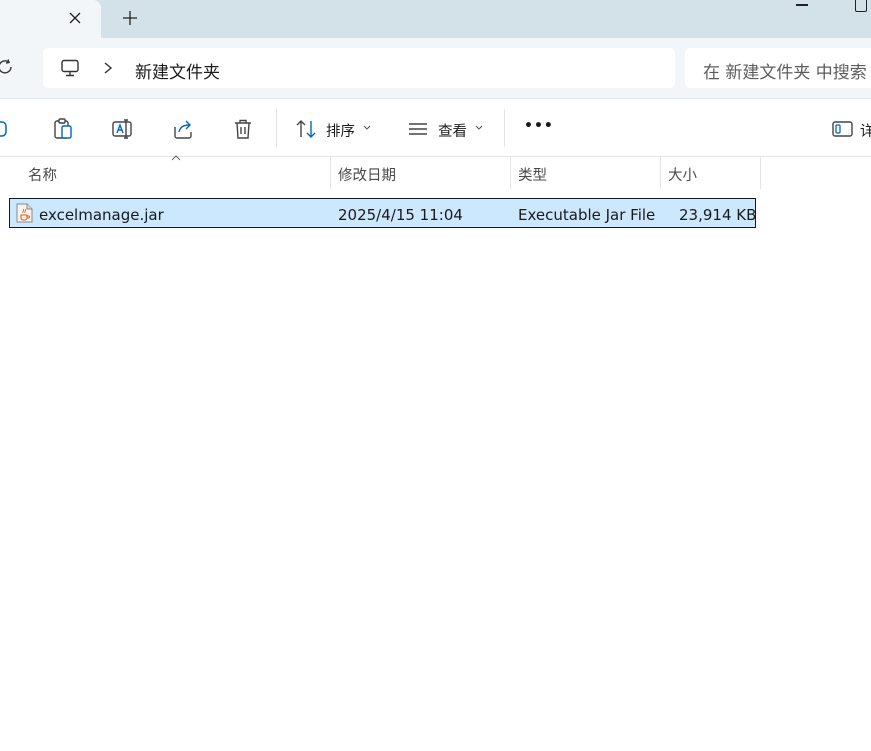  What do you see at coordinates (123, 129) in the screenshot?
I see `rename-icon` at bounding box center [123, 129].